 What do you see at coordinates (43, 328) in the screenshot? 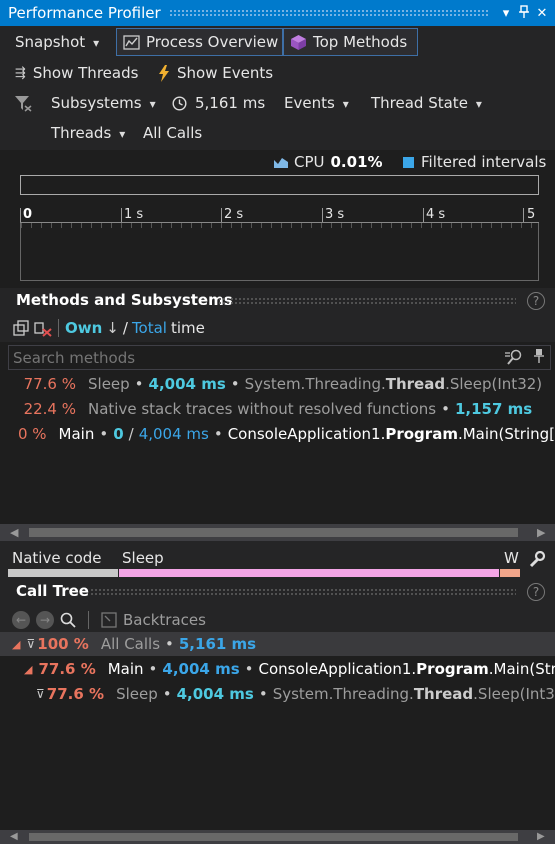
I see `exclude-icon` at bounding box center [43, 328].